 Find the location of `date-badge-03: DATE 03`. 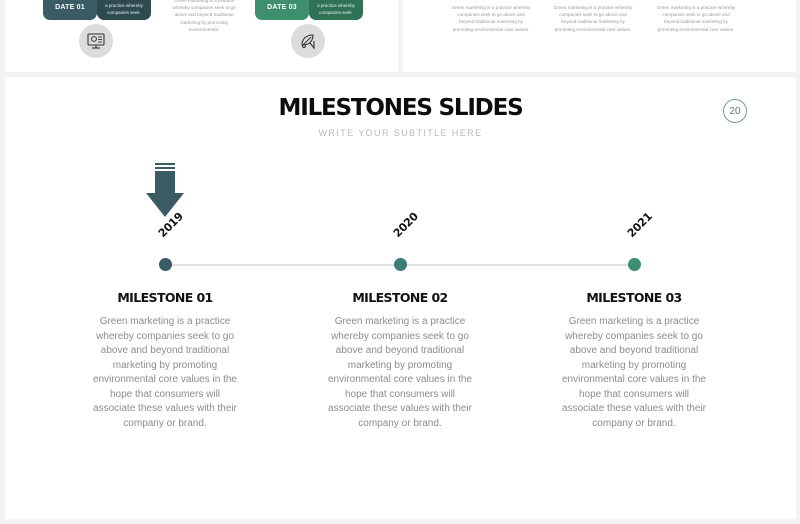

date-badge-03: DATE 03 is located at coordinates (282, 10).